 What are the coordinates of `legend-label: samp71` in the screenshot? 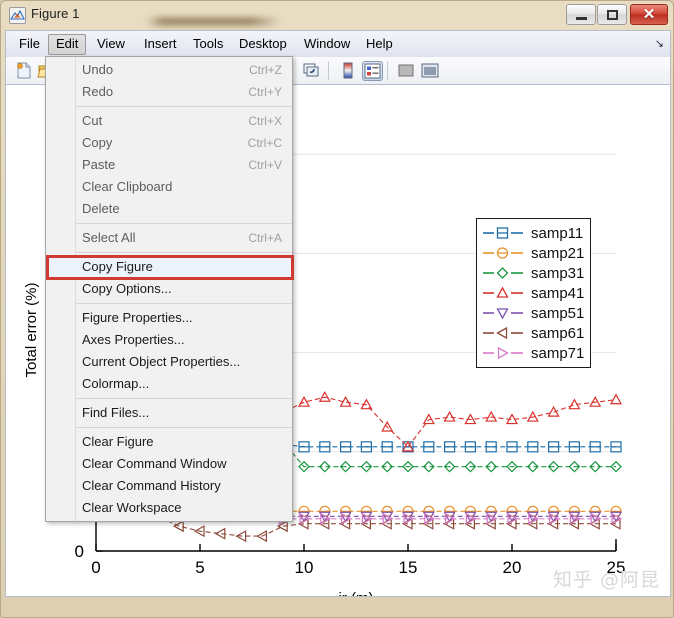 It's located at (558, 353).